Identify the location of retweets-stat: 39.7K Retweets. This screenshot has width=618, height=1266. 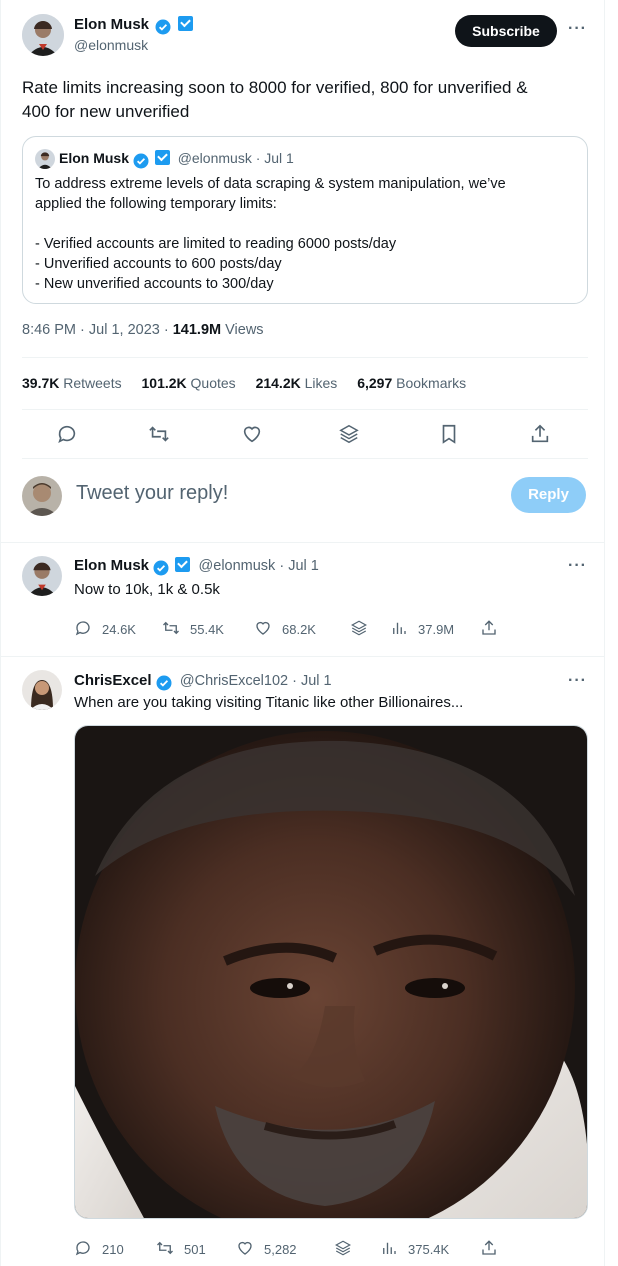
(72, 383).